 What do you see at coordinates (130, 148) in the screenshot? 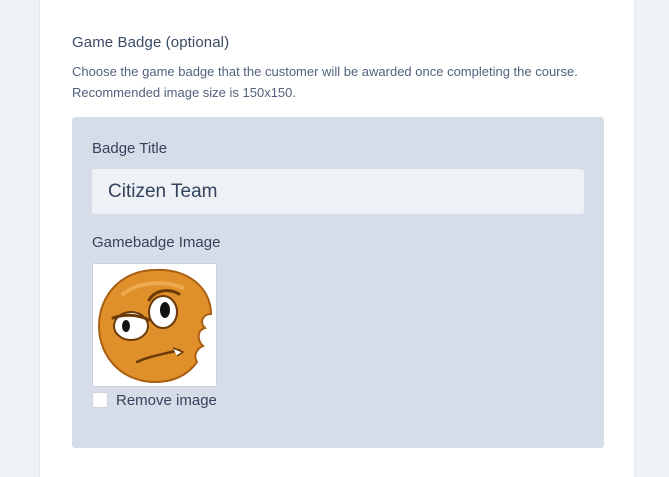
I see `badge-title-label: Badge Title` at bounding box center [130, 148].